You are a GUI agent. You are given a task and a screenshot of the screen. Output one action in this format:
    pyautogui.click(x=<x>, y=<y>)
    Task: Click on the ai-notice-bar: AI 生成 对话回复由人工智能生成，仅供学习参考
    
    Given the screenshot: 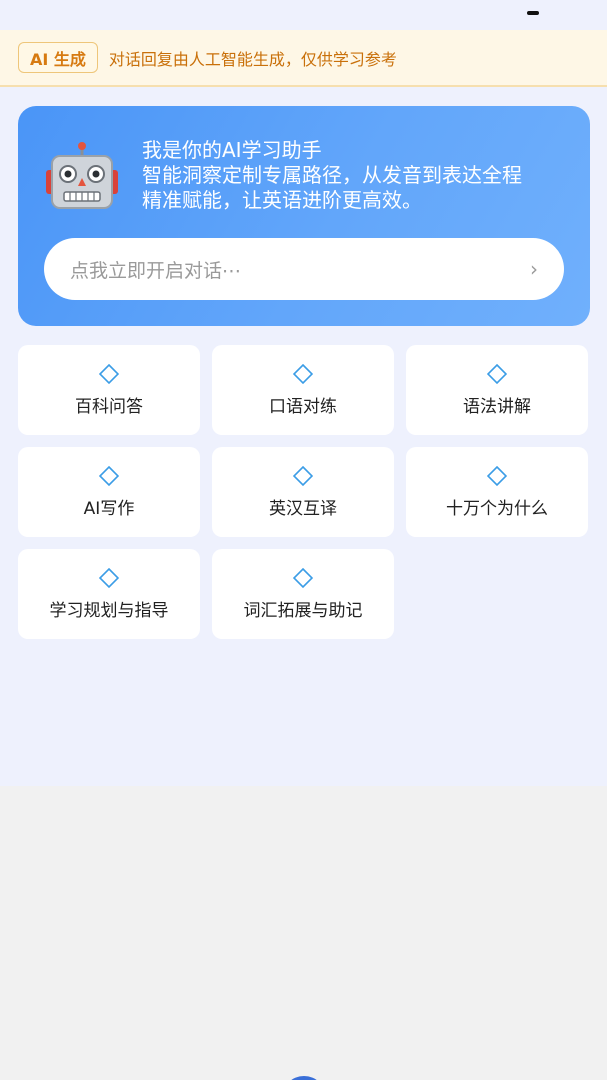 What is the action you would take?
    pyautogui.click(x=303, y=58)
    